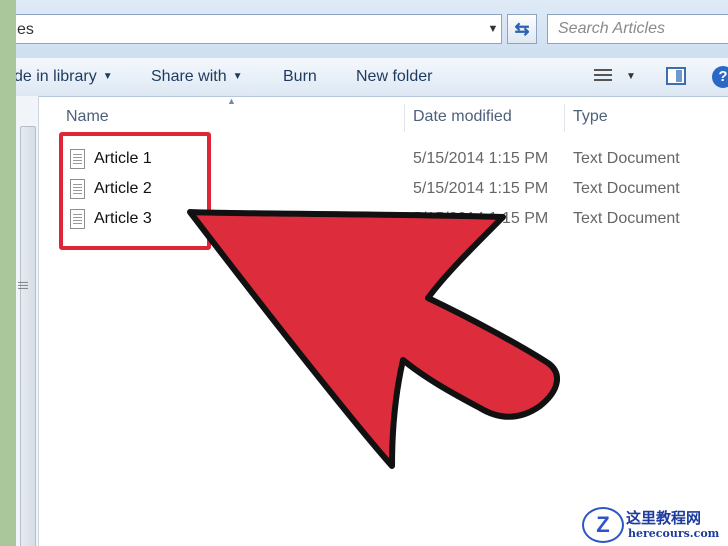 The image size is (728, 546). Describe the element at coordinates (259, 29) in the screenshot. I see `address-bar: es` at that location.